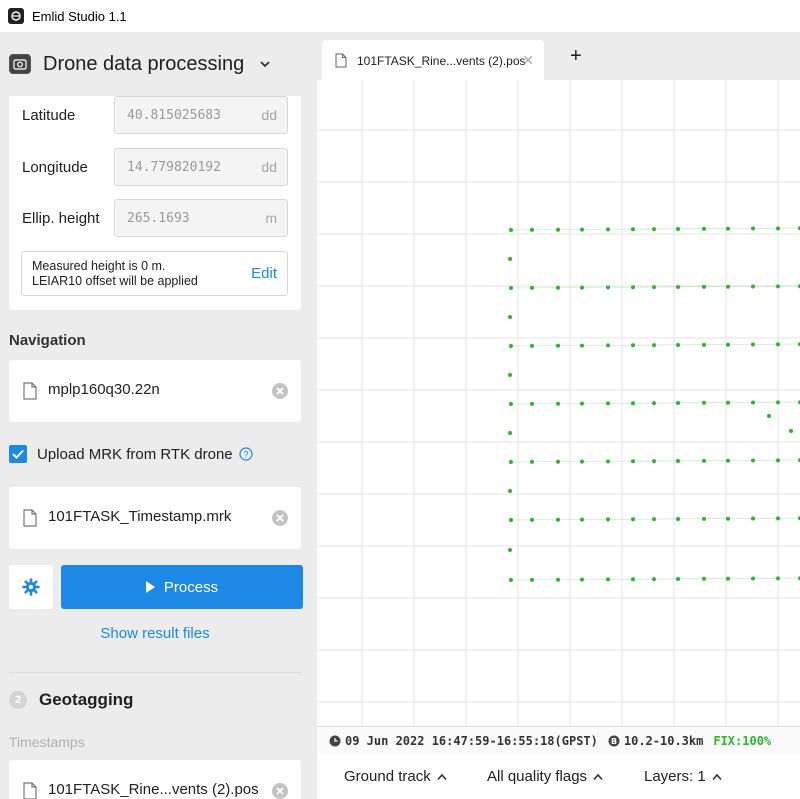  Describe the element at coordinates (433, 60) in the screenshot. I see `tab-pos-file: 101FTASK_Rine...vents (2).pos ✕` at that location.